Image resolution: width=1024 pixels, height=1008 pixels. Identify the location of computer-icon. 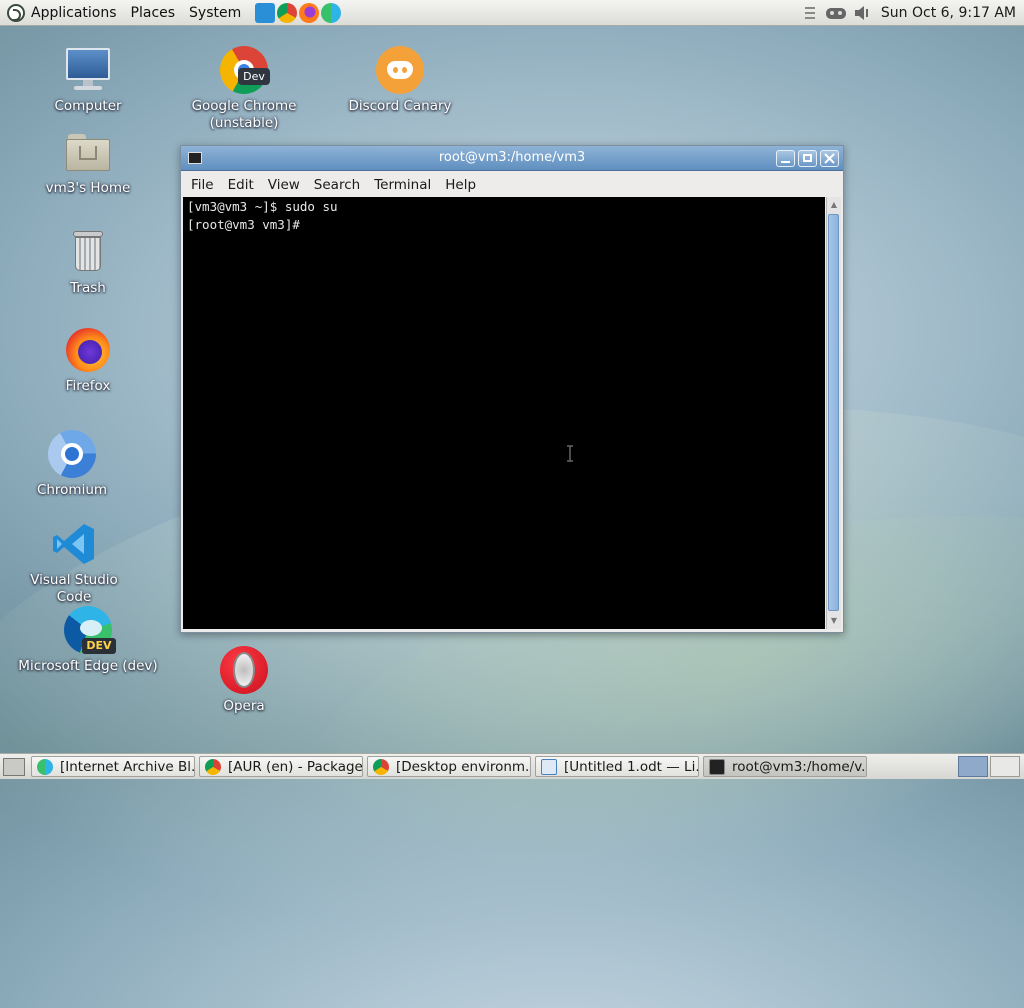
(88, 70).